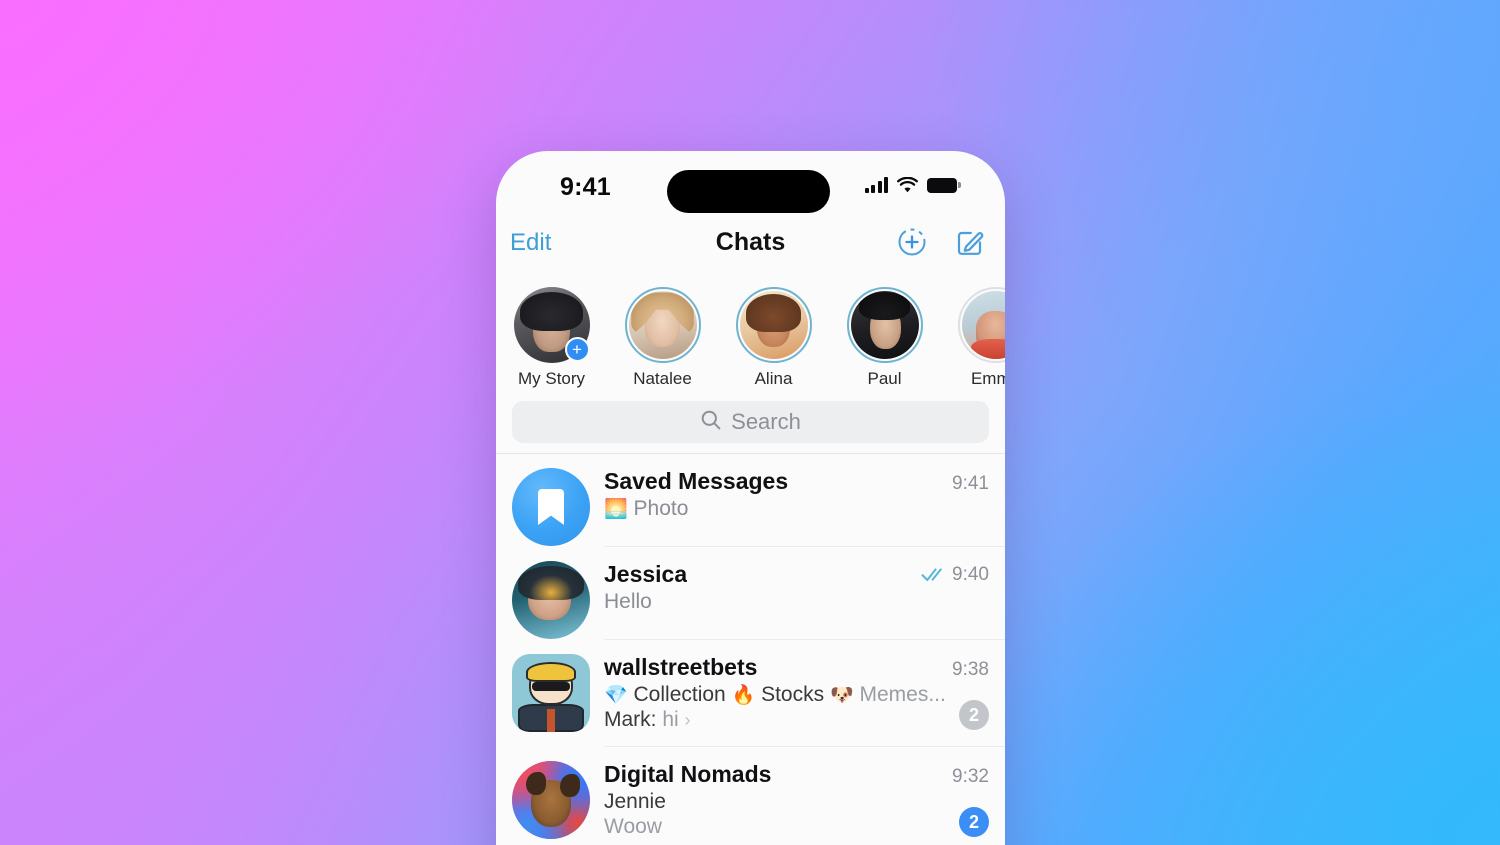 Image resolution: width=1500 pixels, height=845 pixels. Describe the element at coordinates (687, 720) in the screenshot. I see `chevron-right-icon: ›` at that location.